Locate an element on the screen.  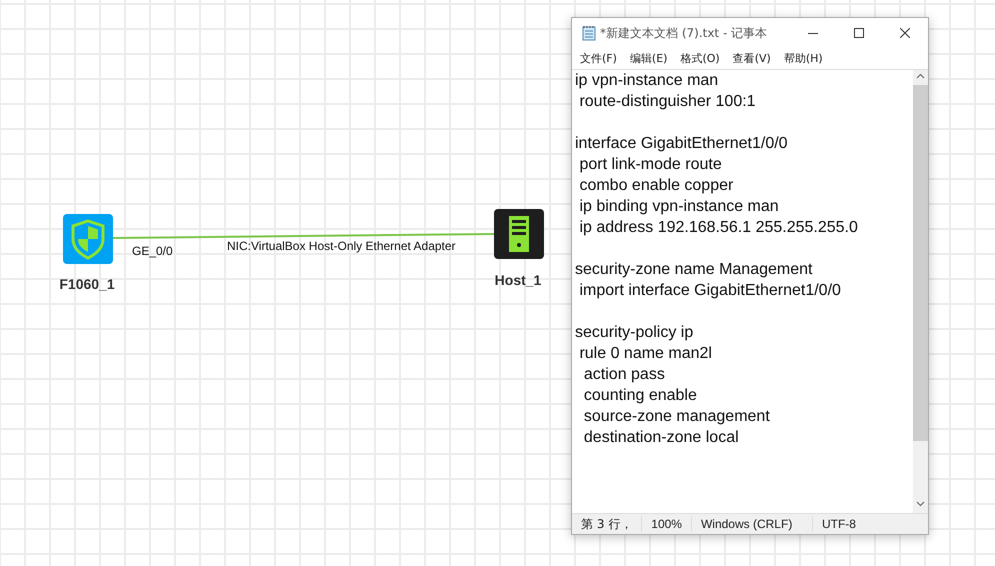
status-cell-text: 第 3 行， is located at coordinates (607, 524).